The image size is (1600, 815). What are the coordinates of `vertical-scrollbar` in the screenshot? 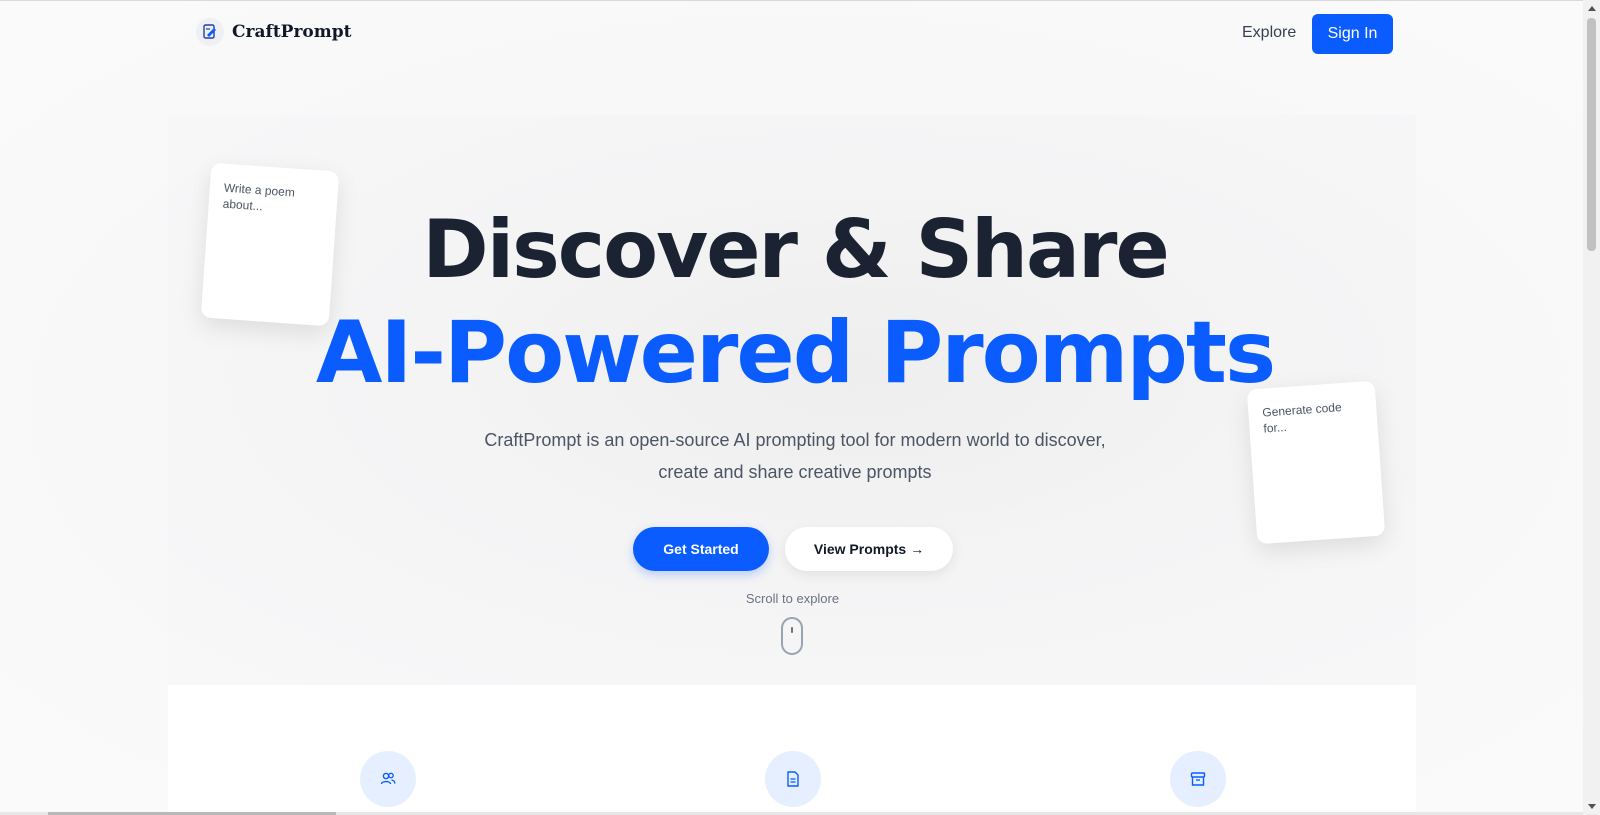 It's located at (1591, 407).